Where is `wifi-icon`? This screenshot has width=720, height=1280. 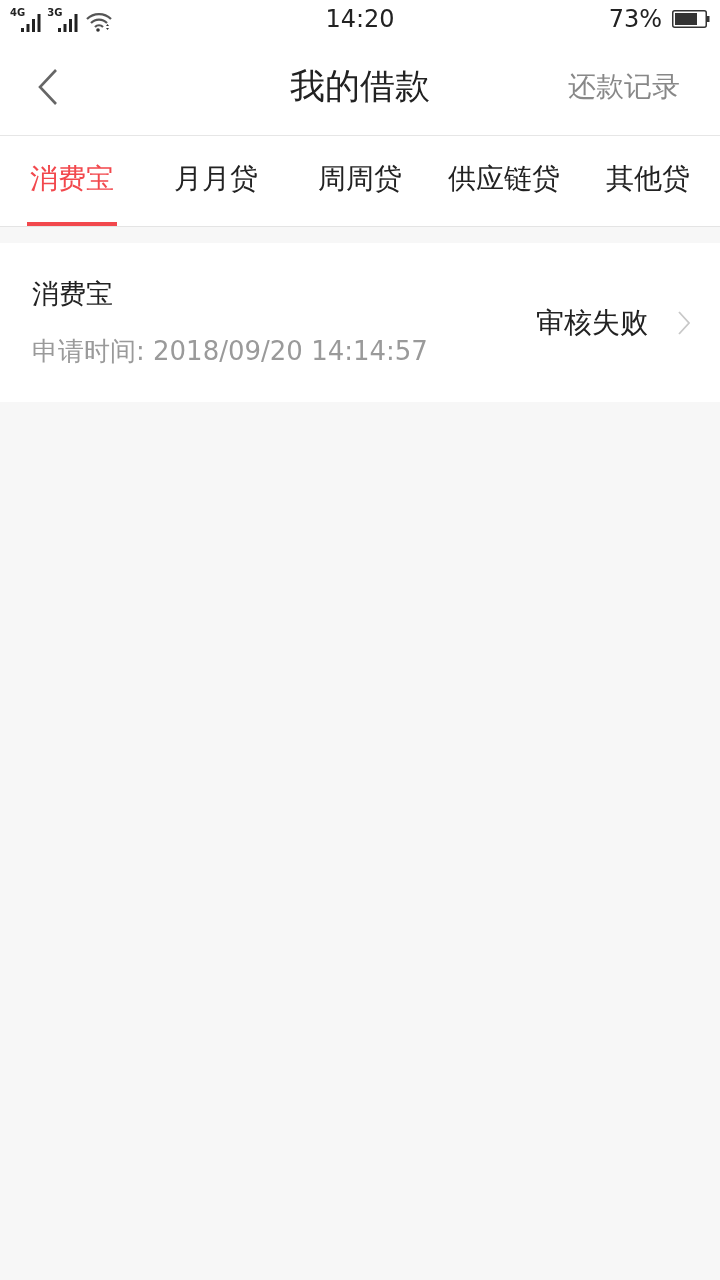 wifi-icon is located at coordinates (99, 22).